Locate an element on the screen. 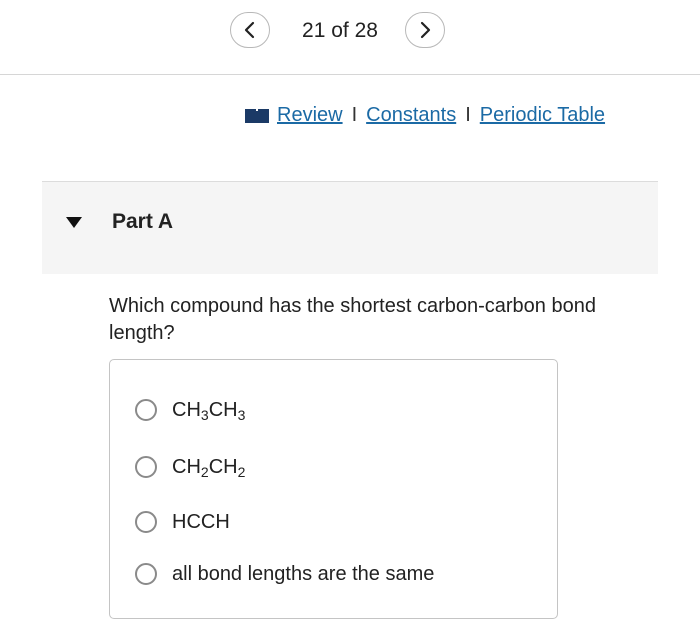 This screenshot has width=700, height=634. chevron-right-icon is located at coordinates (425, 30).